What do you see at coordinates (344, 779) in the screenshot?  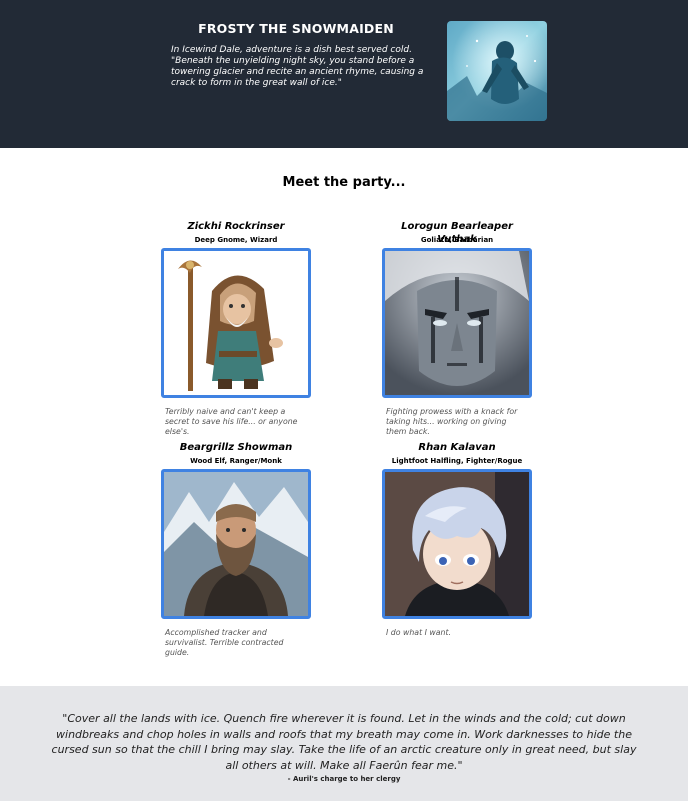 I see `quote-attribution: - Auril's charge to her clergy` at bounding box center [344, 779].